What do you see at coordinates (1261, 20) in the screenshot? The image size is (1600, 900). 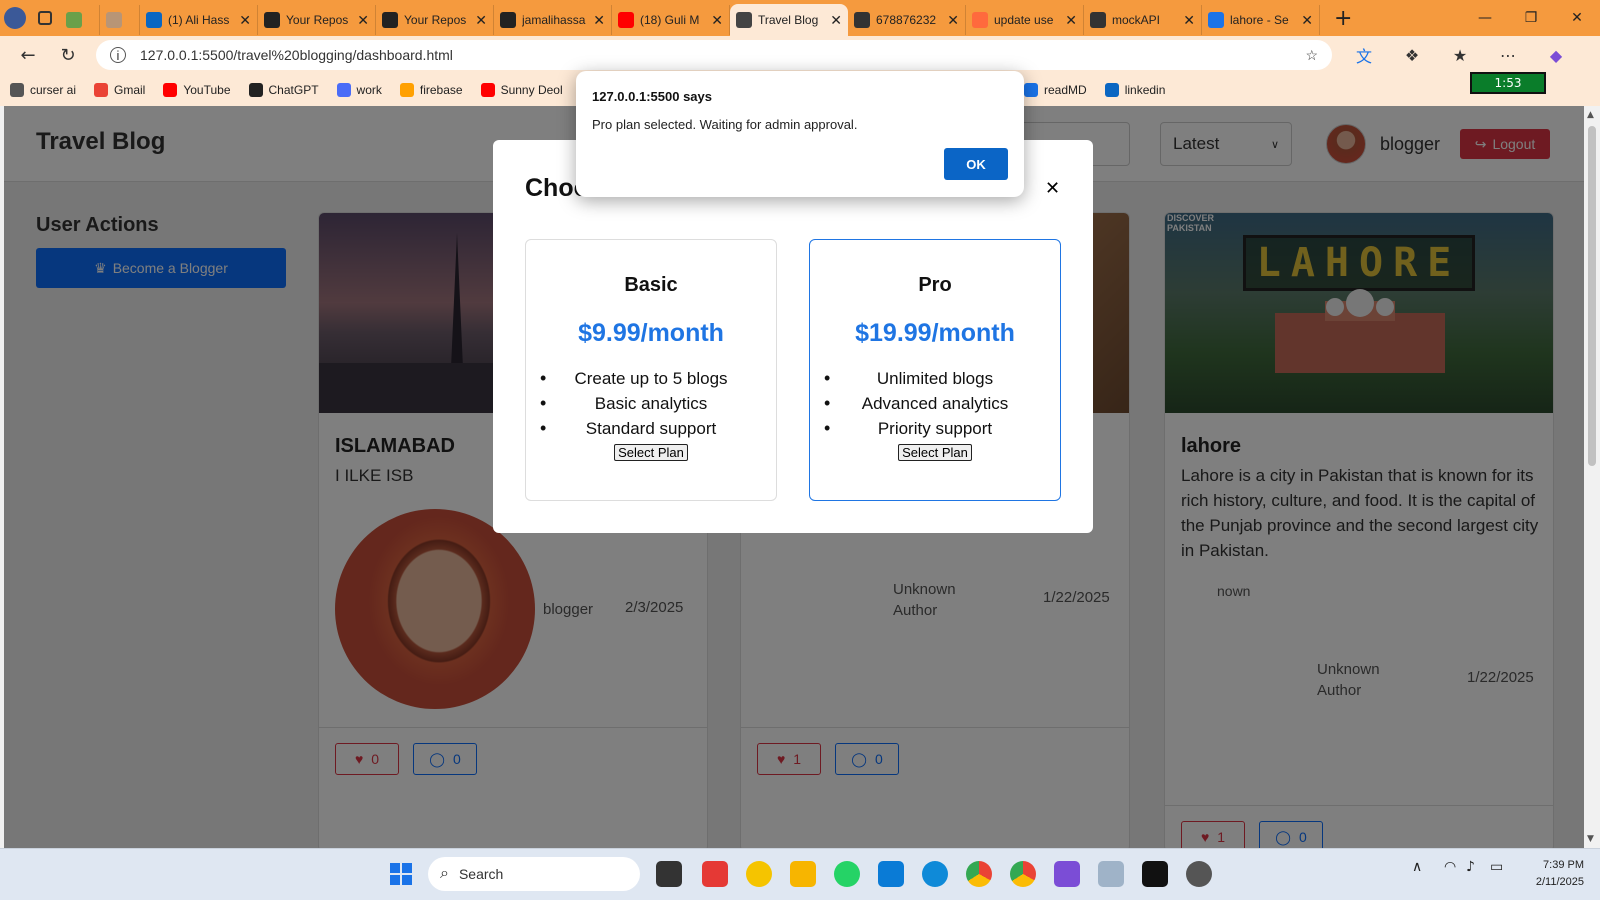 I see `tab: lahore - Se ✕` at bounding box center [1261, 20].